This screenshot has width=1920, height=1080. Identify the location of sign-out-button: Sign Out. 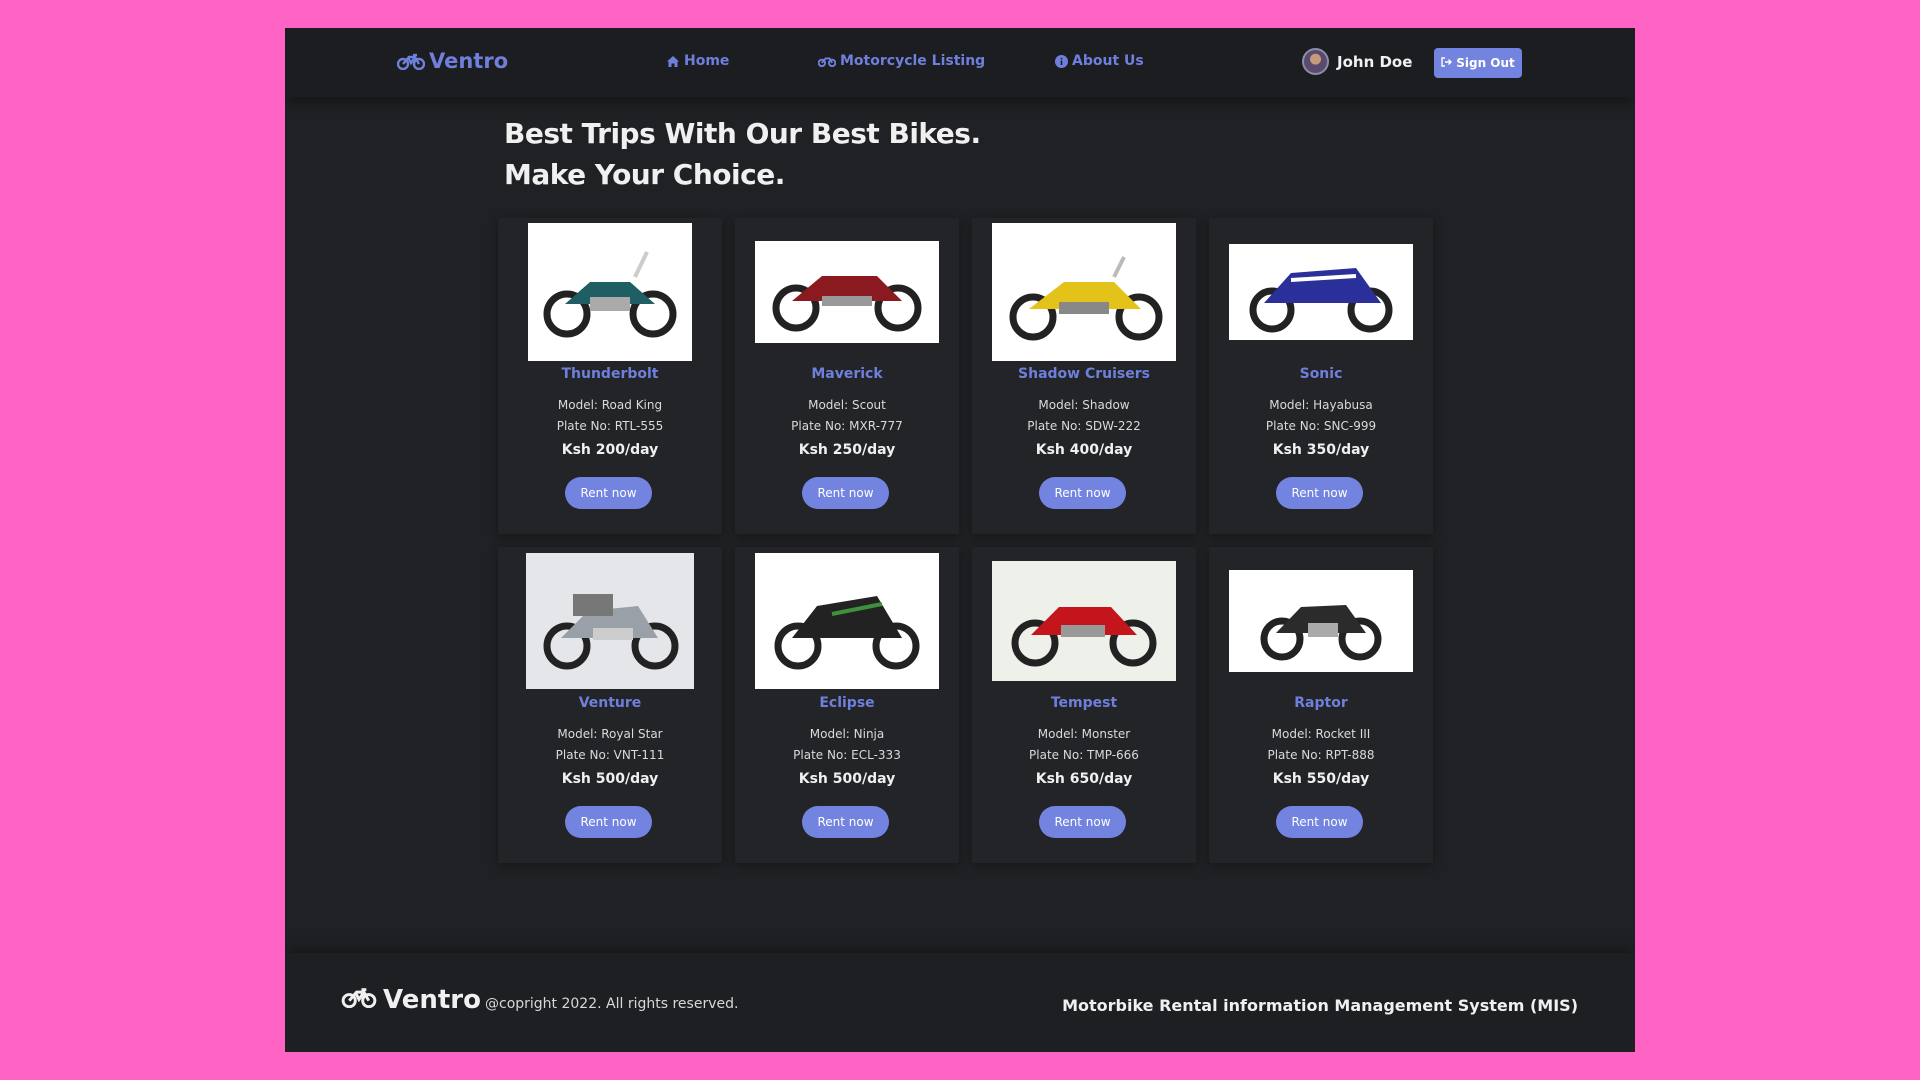
(1478, 63).